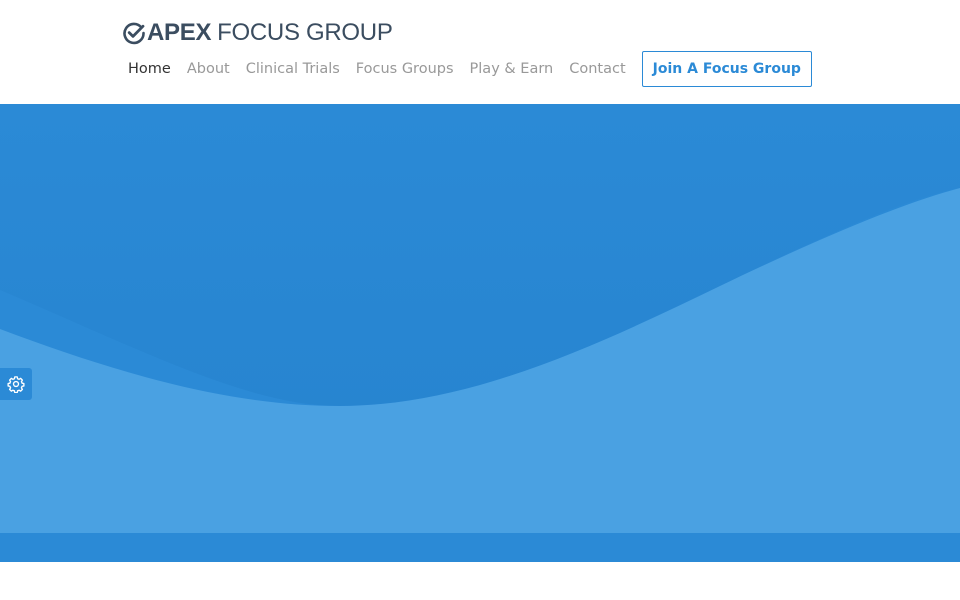  I want to click on hero-bottom-strip, so click(480, 547).